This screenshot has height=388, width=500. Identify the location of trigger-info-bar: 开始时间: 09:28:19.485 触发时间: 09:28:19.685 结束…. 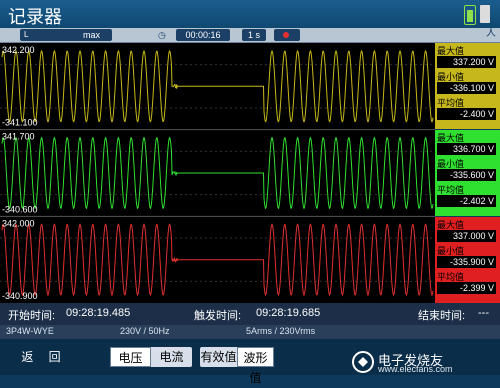
(250, 314).